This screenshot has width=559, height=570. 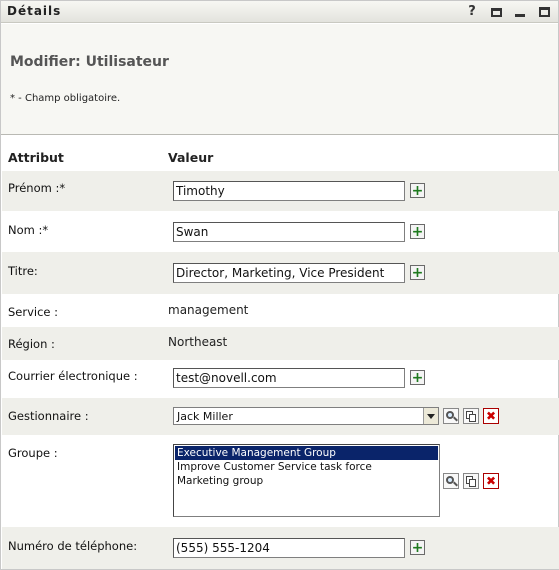 What do you see at coordinates (205, 416) in the screenshot?
I see `gestionnaire-selected-value: Jack Miller` at bounding box center [205, 416].